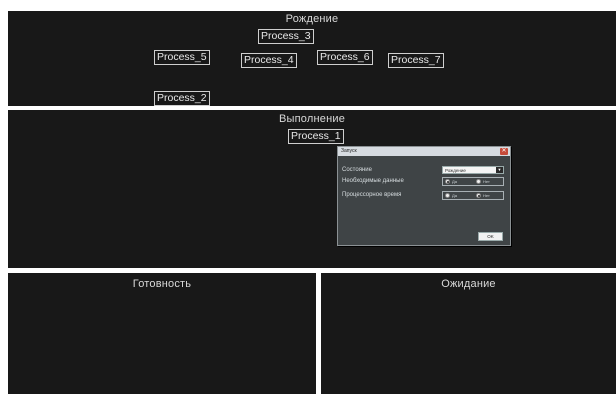 The image size is (616, 394). Describe the element at coordinates (372, 195) in the screenshot. I see `cpu-label: Процессорное время` at that location.